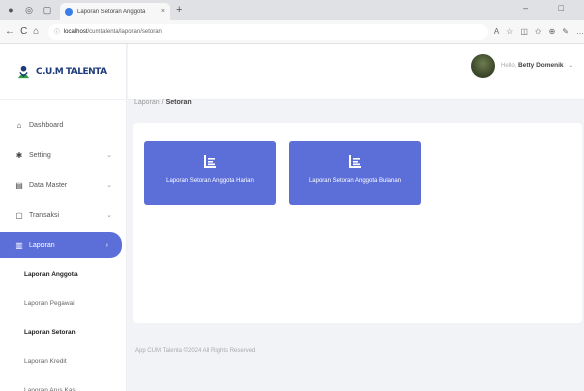  I want to click on browser-tab: Laporan Setoran Anggota ×, so click(115, 11).